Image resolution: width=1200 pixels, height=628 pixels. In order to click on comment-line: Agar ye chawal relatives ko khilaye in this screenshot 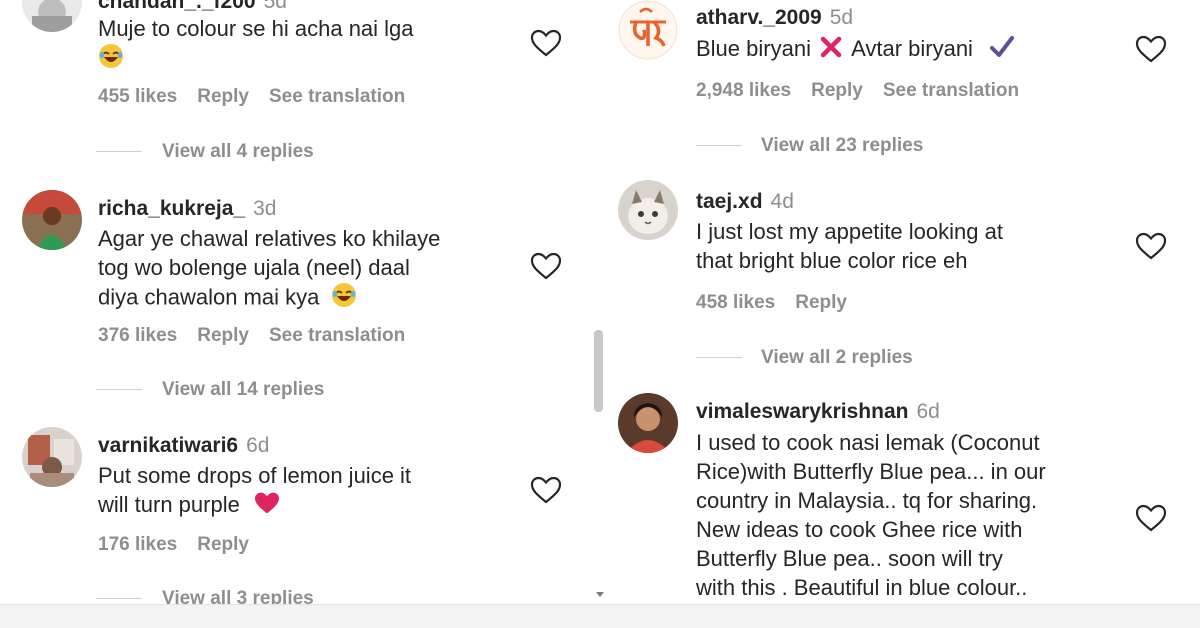, I will do `click(269, 238)`.